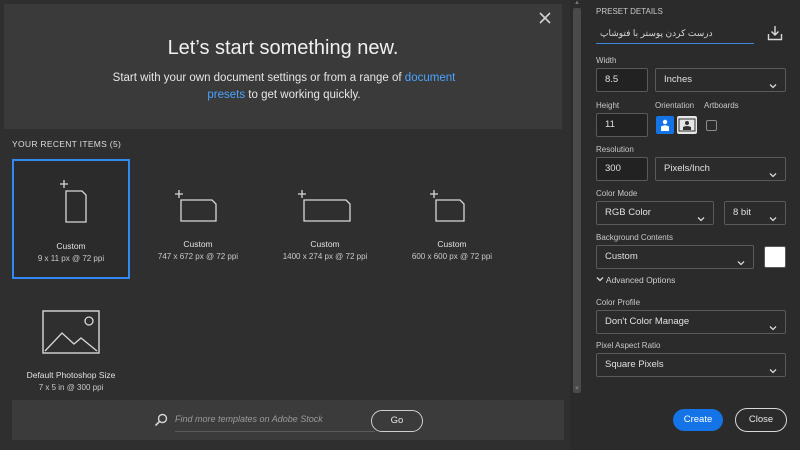 The height and width of the screenshot is (450, 800). Describe the element at coordinates (675, 257) in the screenshot. I see `background-contents-select: Custom` at that location.